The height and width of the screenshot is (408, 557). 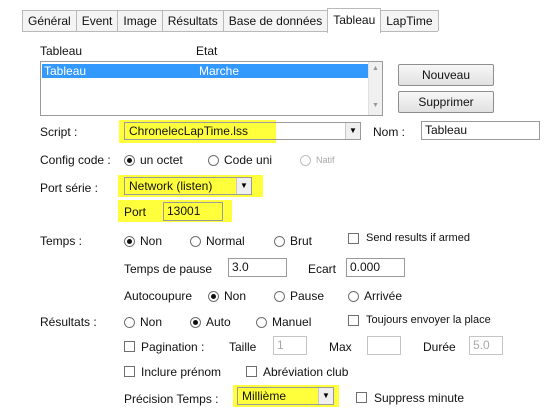 I want to click on temps-brut-radio, so click(x=279, y=241).